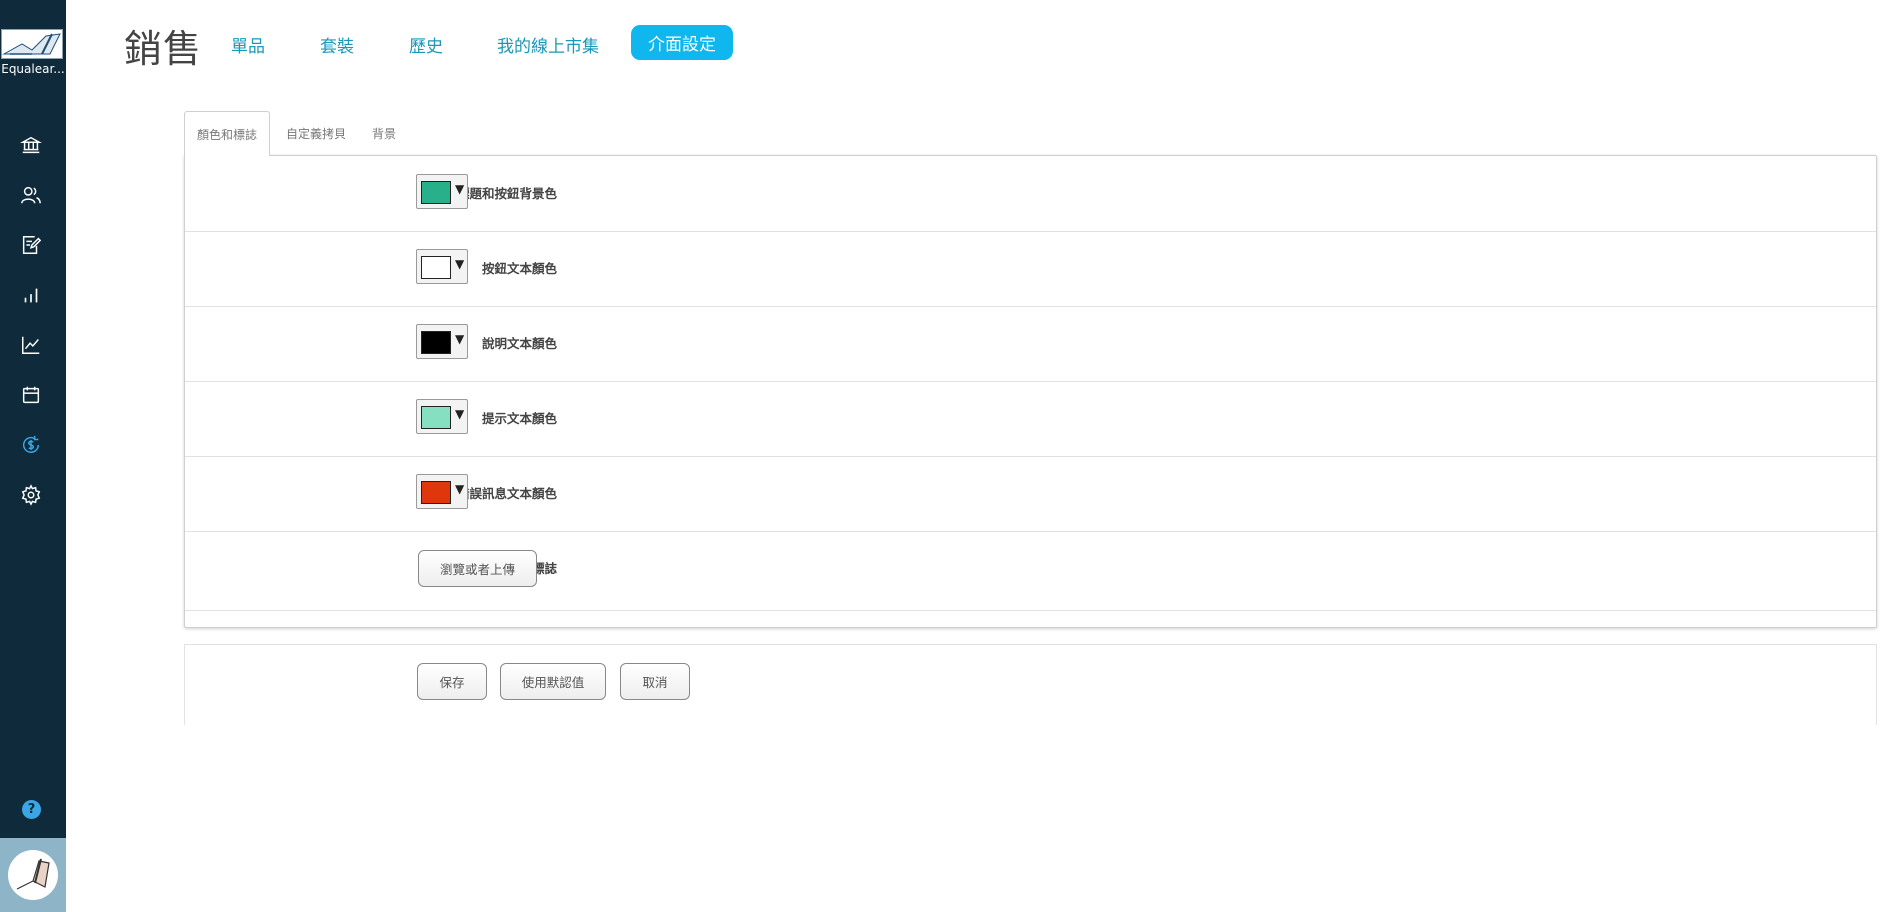 The height and width of the screenshot is (912, 1899). Describe the element at coordinates (316, 133) in the screenshot. I see `tab-custom-copy: 自定義拷貝` at that location.